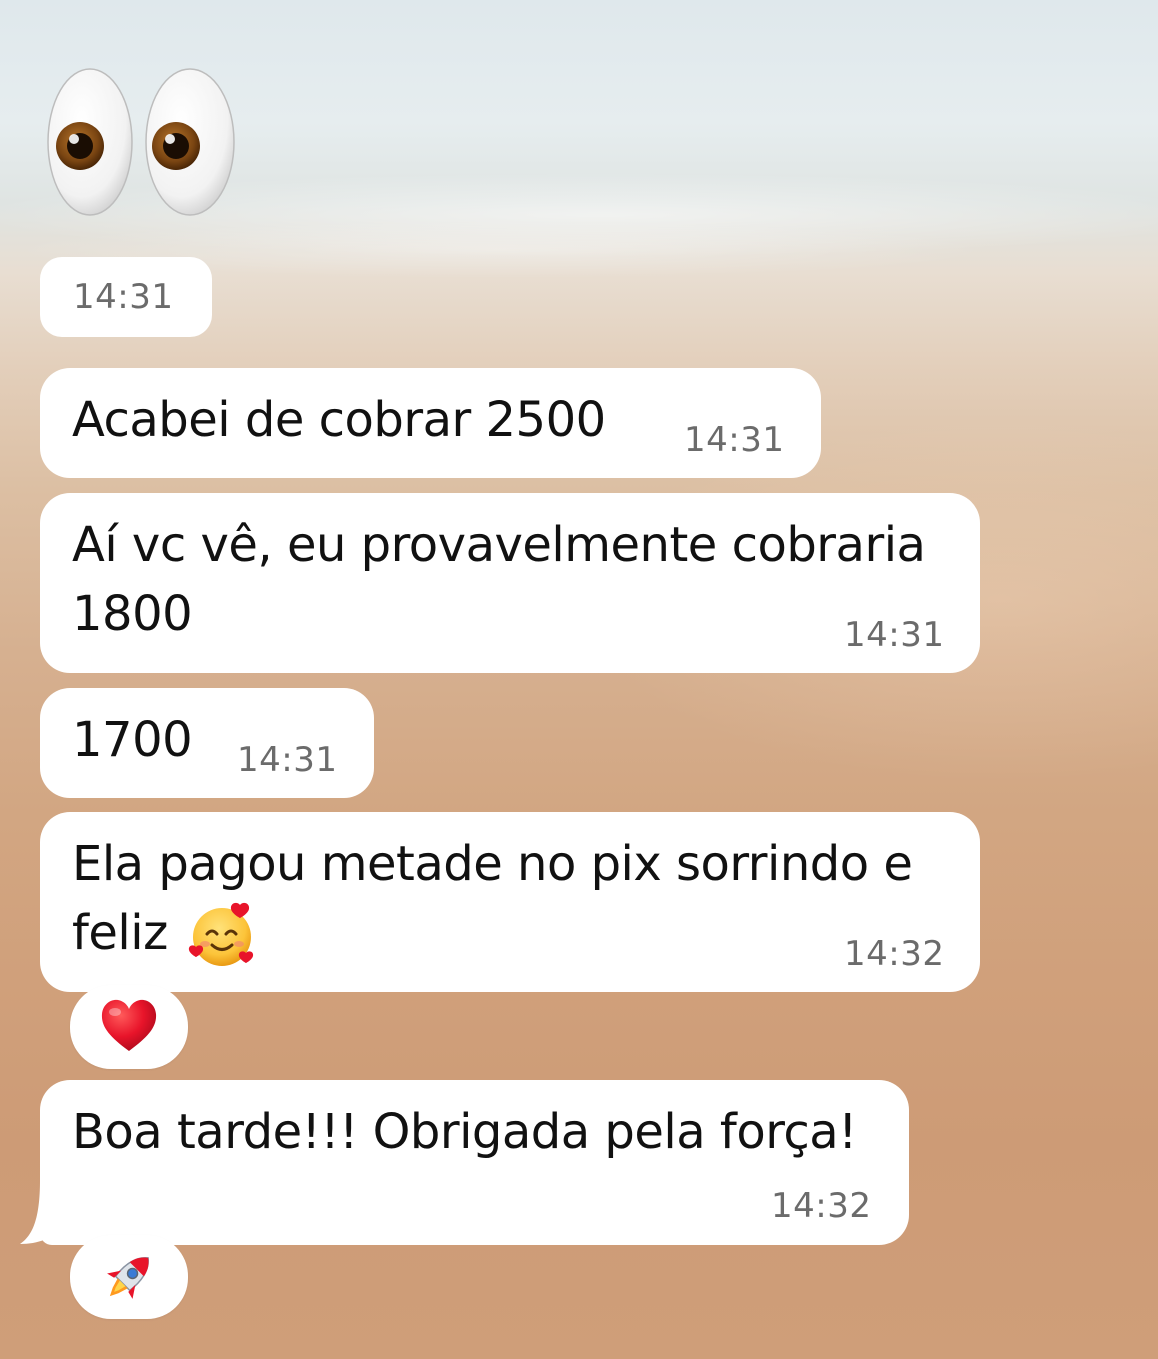 The image size is (1158, 1359). Describe the element at coordinates (492, 864) in the screenshot. I see `message-text: Ela pagou metade no pix sorrindo e` at that location.